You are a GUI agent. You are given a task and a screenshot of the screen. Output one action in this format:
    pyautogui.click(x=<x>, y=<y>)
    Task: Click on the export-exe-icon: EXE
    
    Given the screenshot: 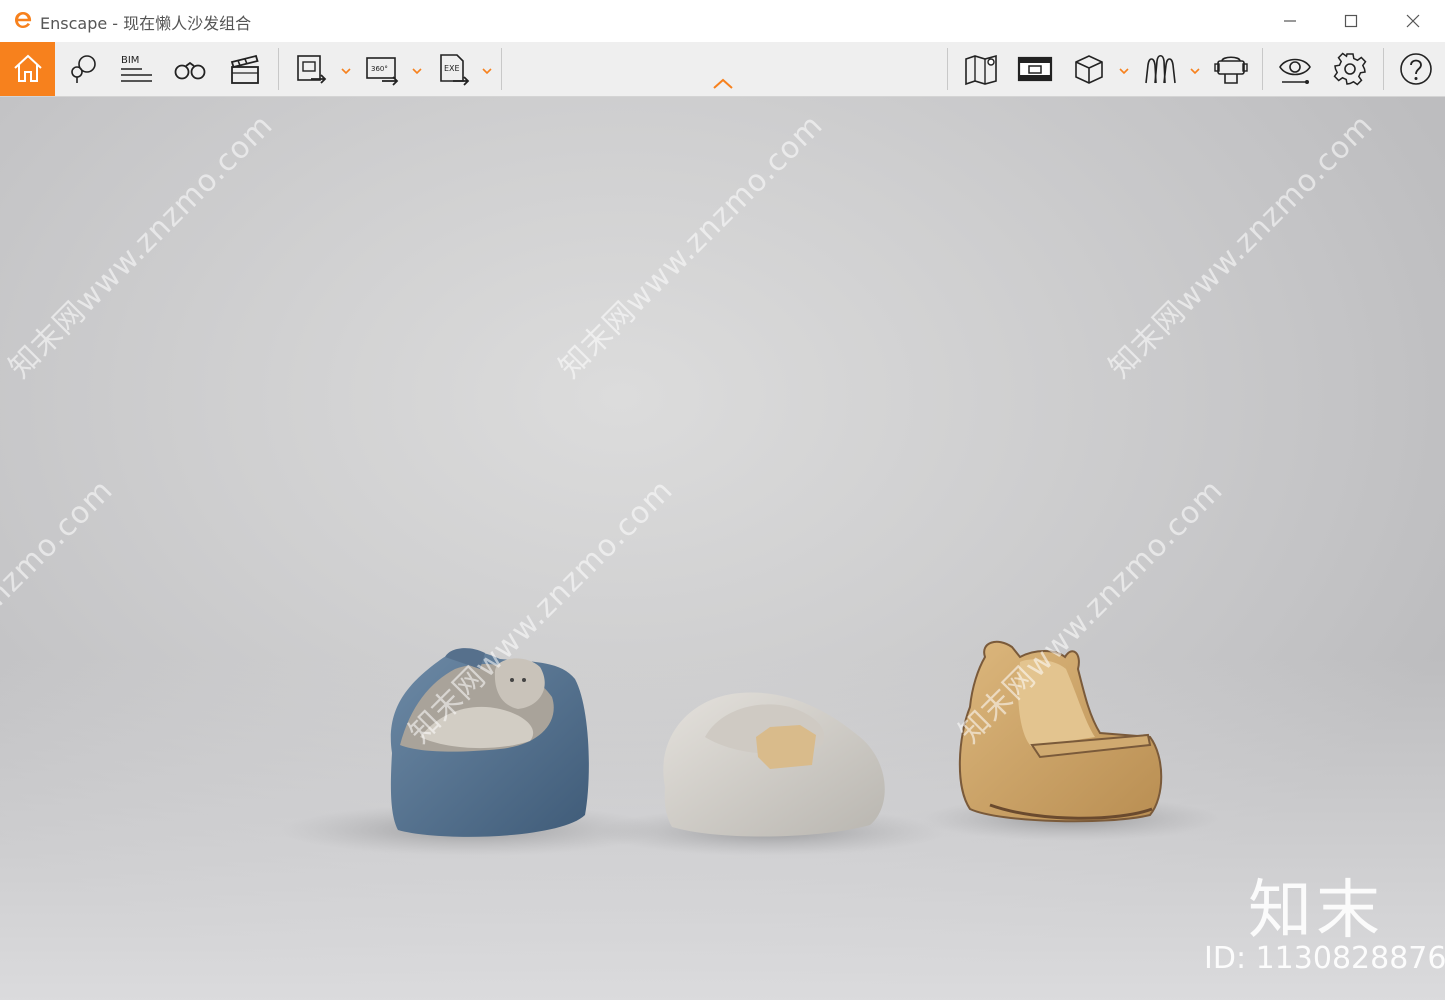 What is the action you would take?
    pyautogui.click(x=455, y=70)
    